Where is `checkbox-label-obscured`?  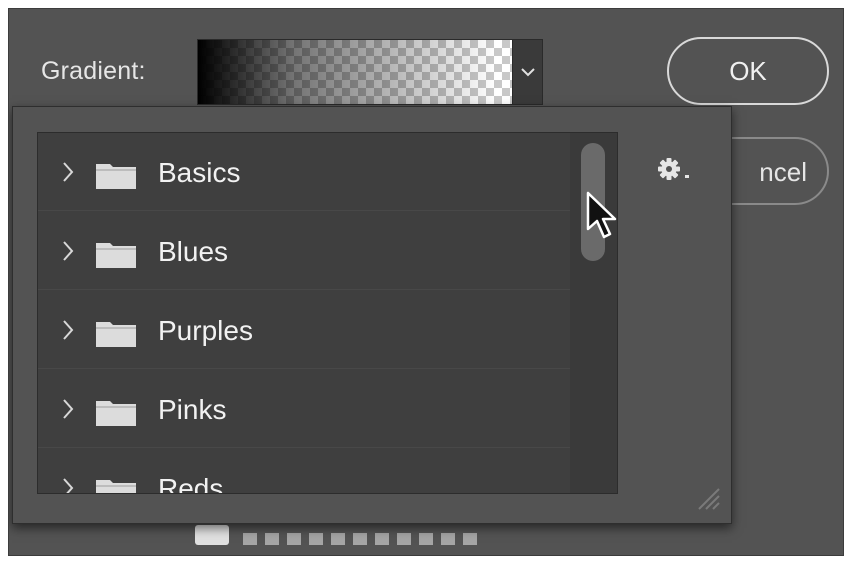
checkbox-label-obscured is located at coordinates (363, 539).